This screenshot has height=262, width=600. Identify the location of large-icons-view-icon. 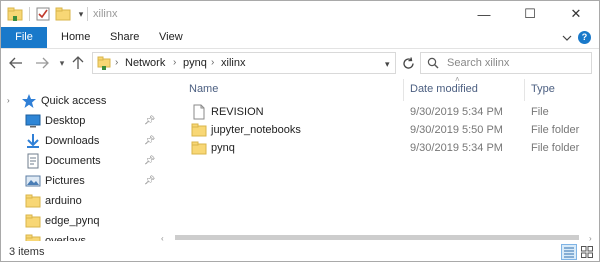
(587, 252).